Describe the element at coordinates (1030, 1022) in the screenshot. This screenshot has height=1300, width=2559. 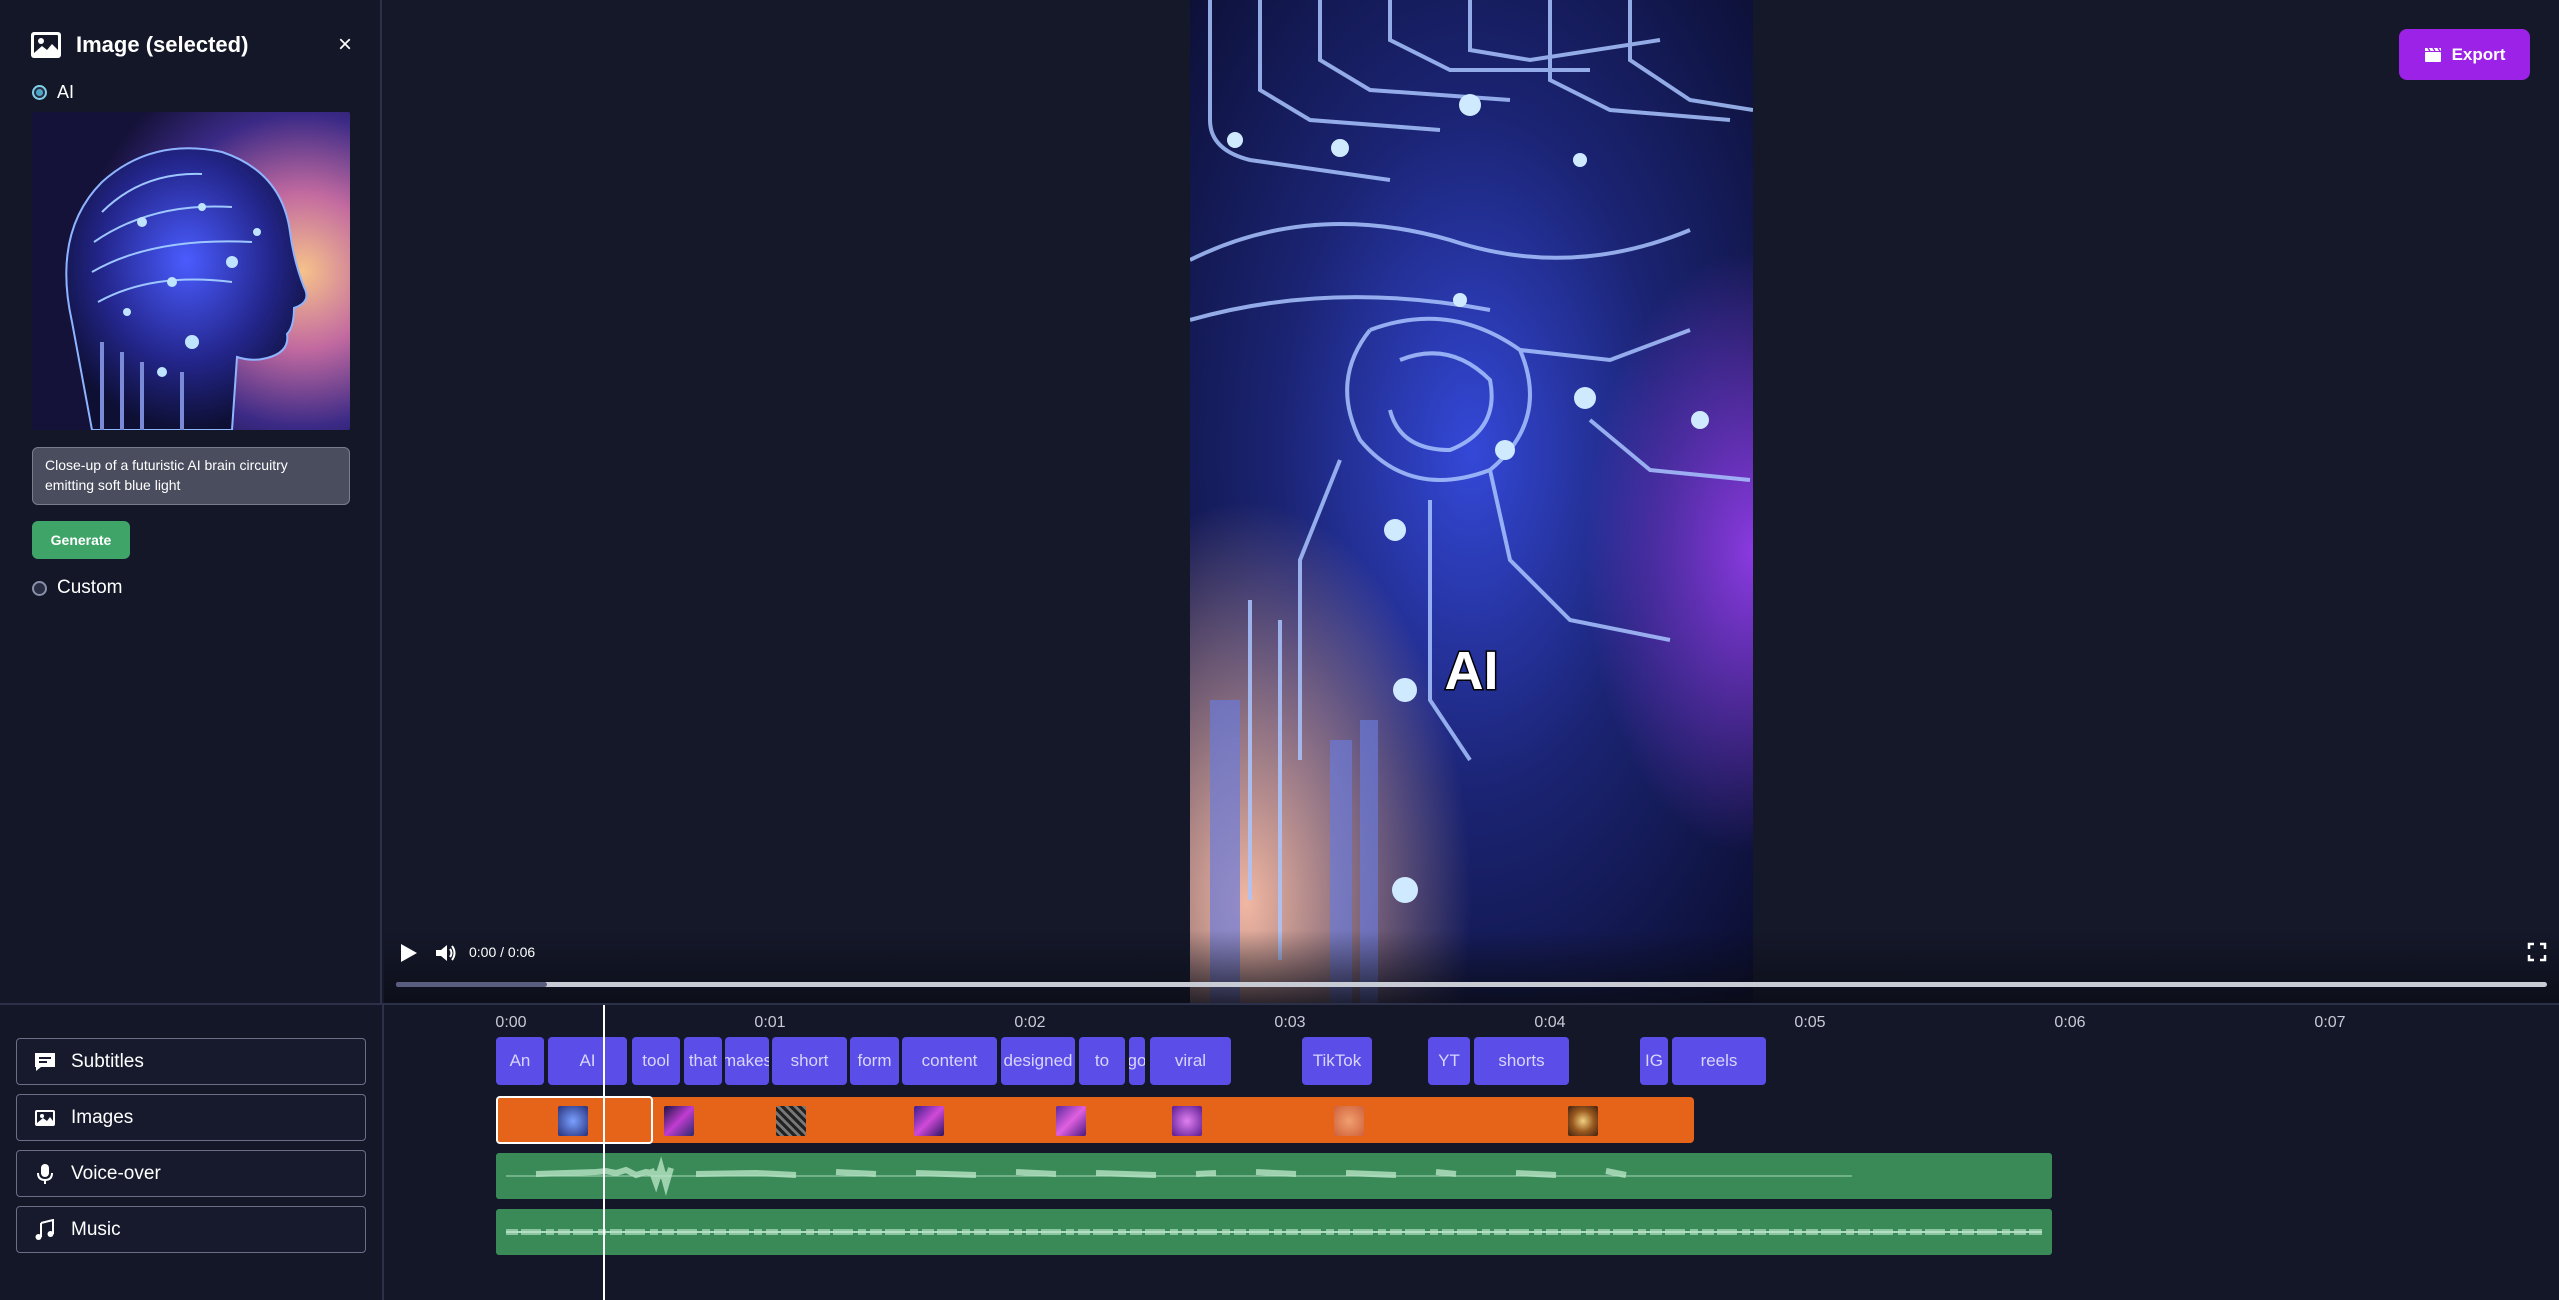
I see `tick-label: 0:02` at that location.